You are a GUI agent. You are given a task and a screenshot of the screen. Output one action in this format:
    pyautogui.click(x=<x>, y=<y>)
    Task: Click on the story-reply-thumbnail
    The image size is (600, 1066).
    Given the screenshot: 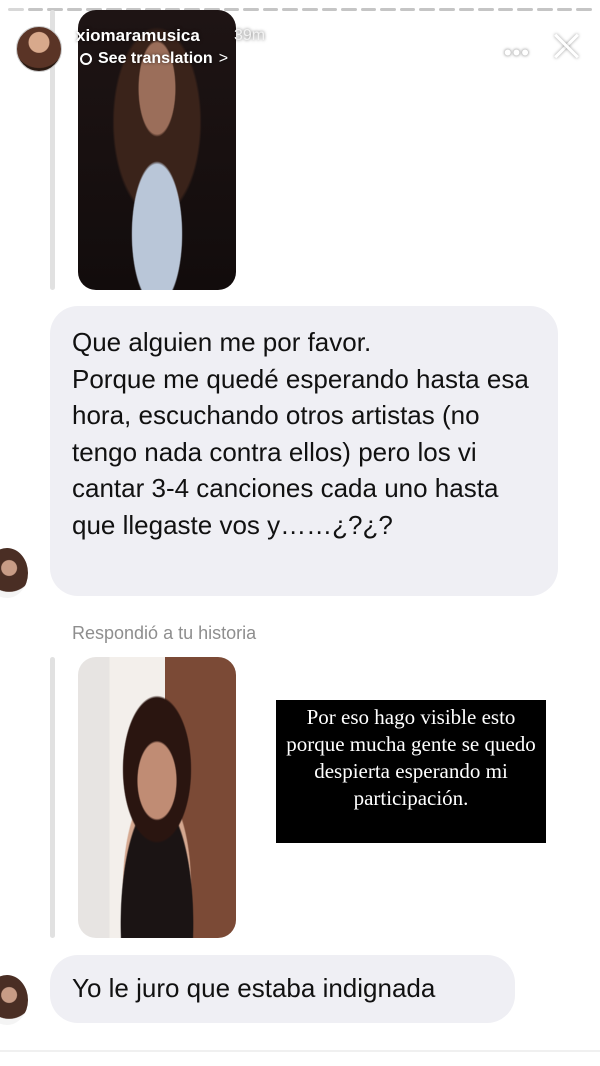 What is the action you would take?
    pyautogui.click(x=157, y=797)
    